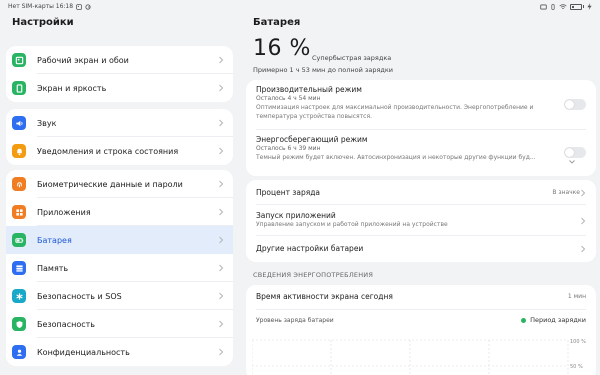  What do you see at coordinates (119, 123) in the screenshot?
I see `sidebar-item-sound: Звук` at bounding box center [119, 123].